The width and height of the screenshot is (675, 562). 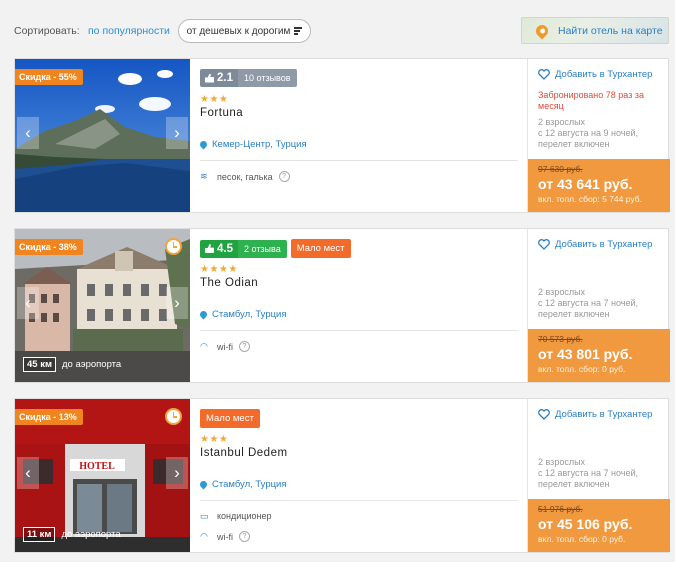 I want to click on clock-icon, so click(x=173, y=246).